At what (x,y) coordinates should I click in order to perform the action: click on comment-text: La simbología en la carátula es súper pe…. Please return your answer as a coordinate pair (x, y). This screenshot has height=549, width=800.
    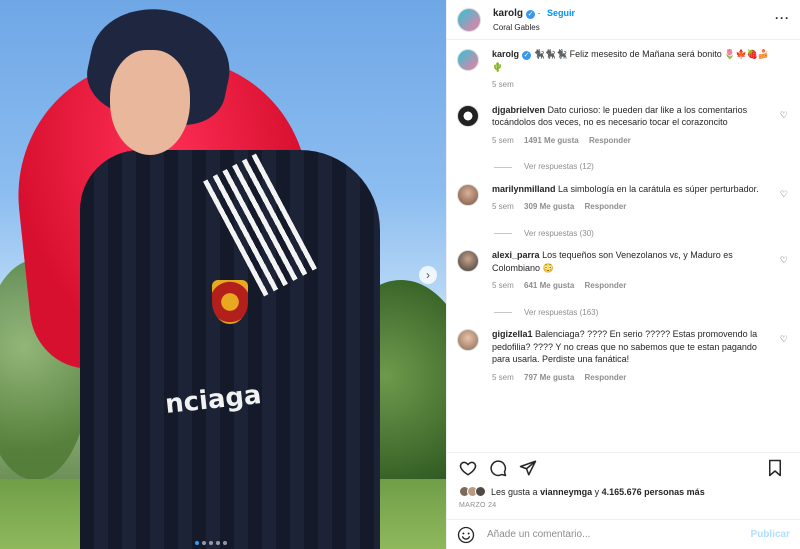
    Looking at the image, I should click on (658, 188).